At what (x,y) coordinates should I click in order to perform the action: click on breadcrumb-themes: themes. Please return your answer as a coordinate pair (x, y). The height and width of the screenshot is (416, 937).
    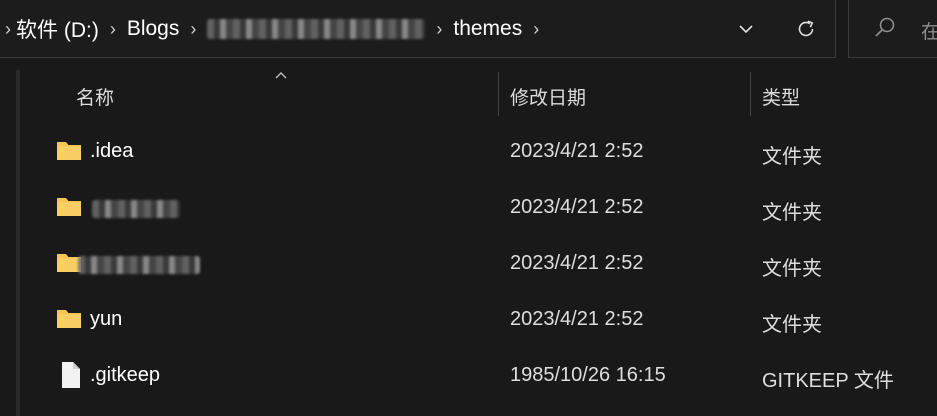
    Looking at the image, I should click on (487, 29).